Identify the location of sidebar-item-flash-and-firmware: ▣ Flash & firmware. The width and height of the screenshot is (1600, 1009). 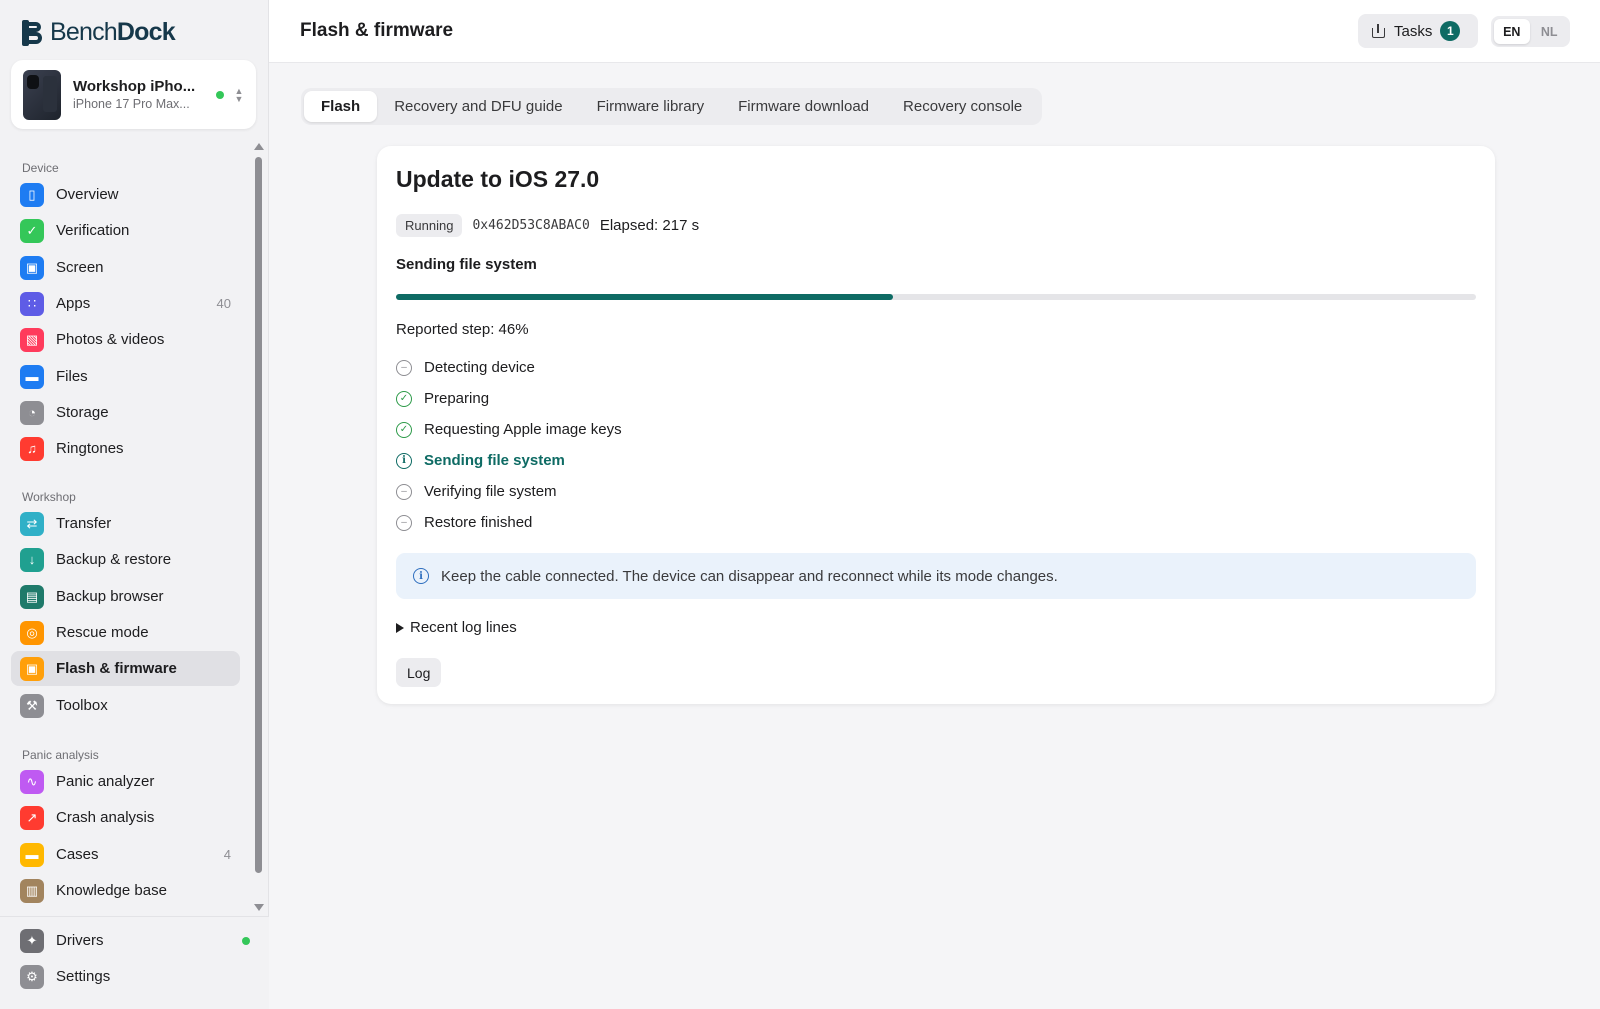
(125, 668).